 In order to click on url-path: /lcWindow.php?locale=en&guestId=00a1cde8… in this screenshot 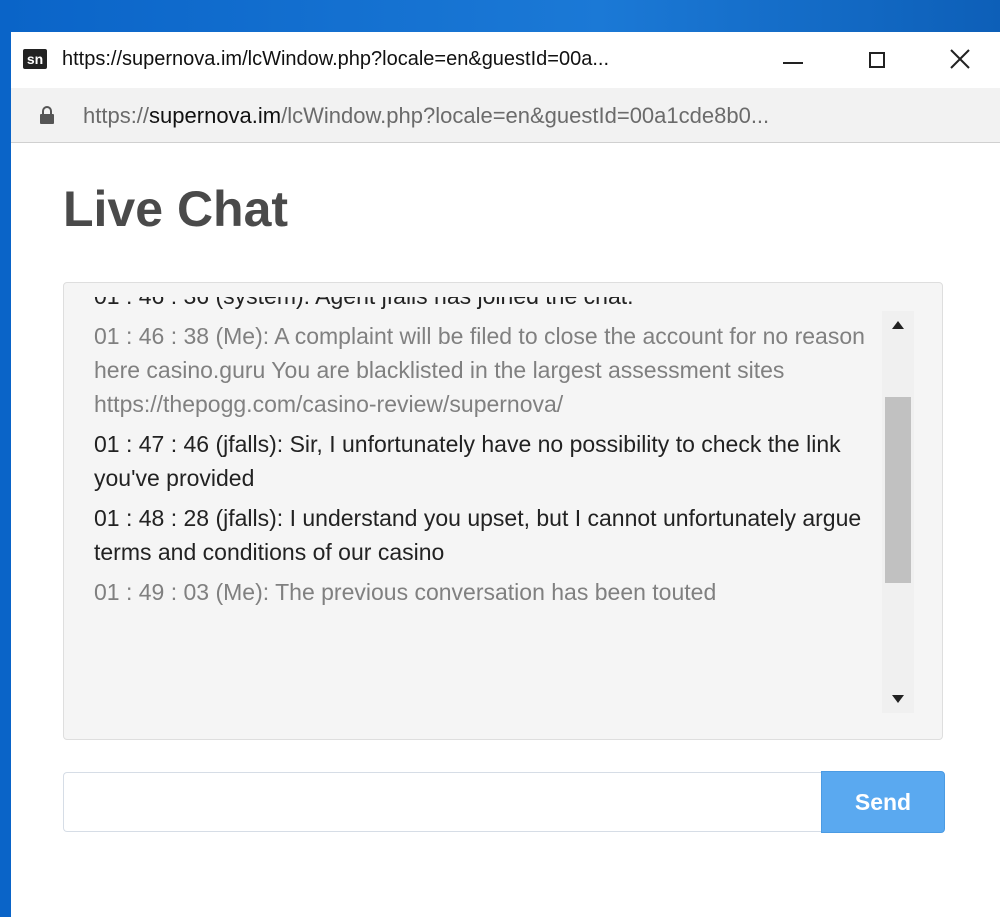, I will do `click(525, 115)`.